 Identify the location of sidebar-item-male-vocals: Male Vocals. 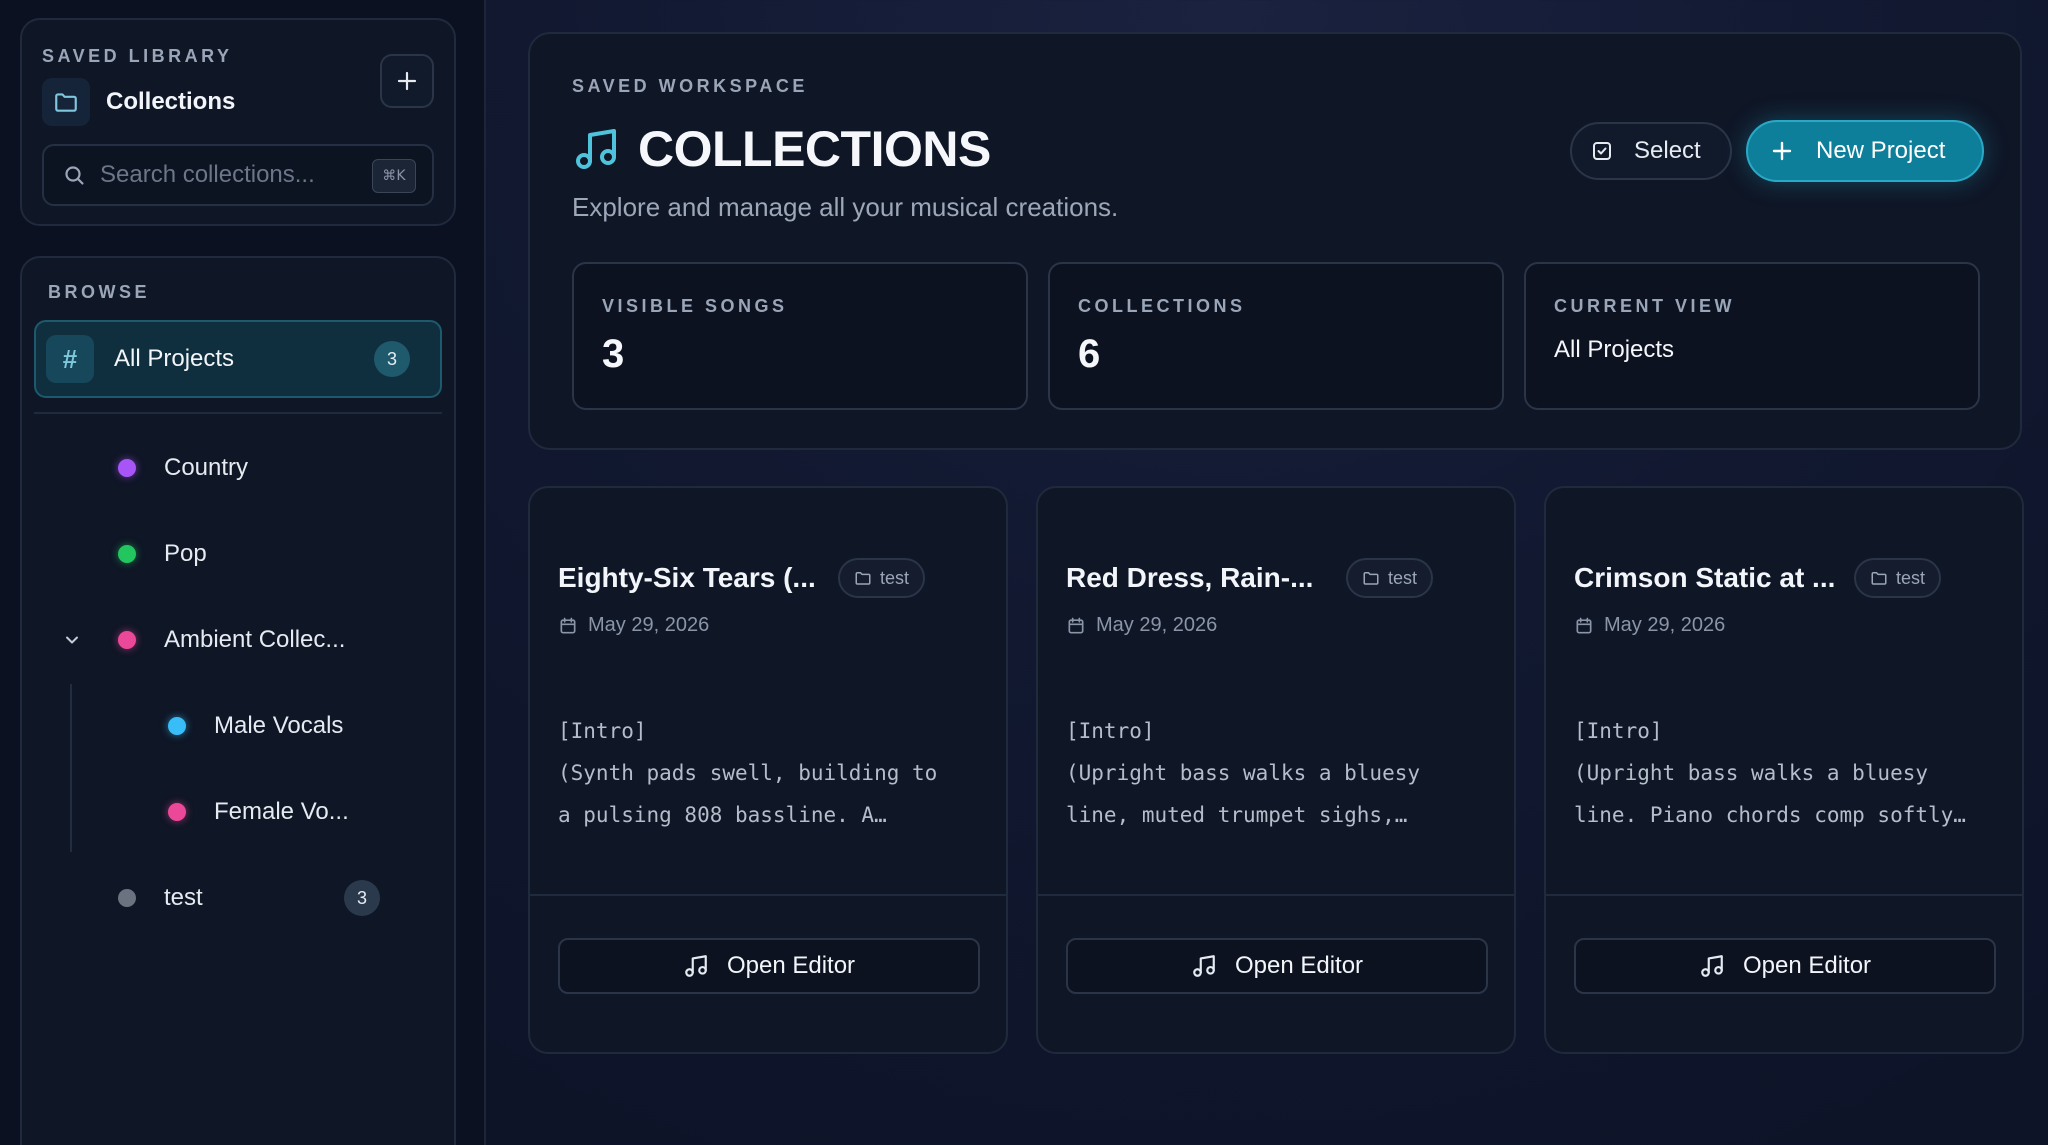
(255, 726).